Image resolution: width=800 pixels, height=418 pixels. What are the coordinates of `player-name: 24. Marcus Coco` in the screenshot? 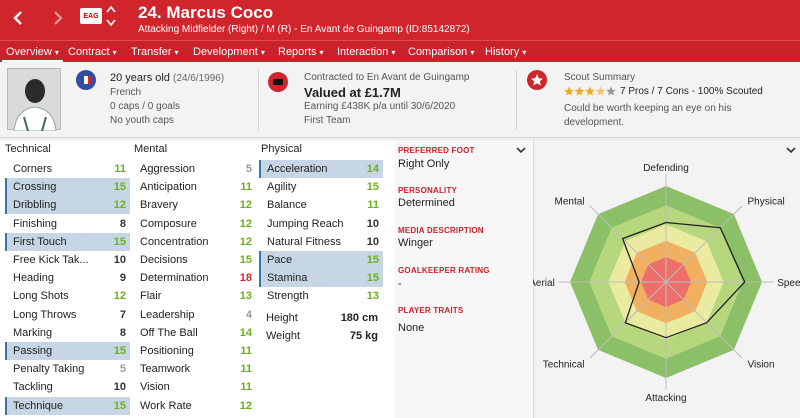 It's located at (206, 12).